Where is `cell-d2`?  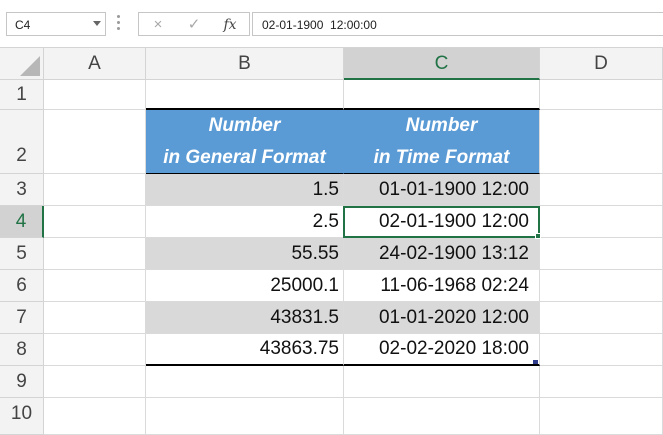
cell-d2 is located at coordinates (601, 142).